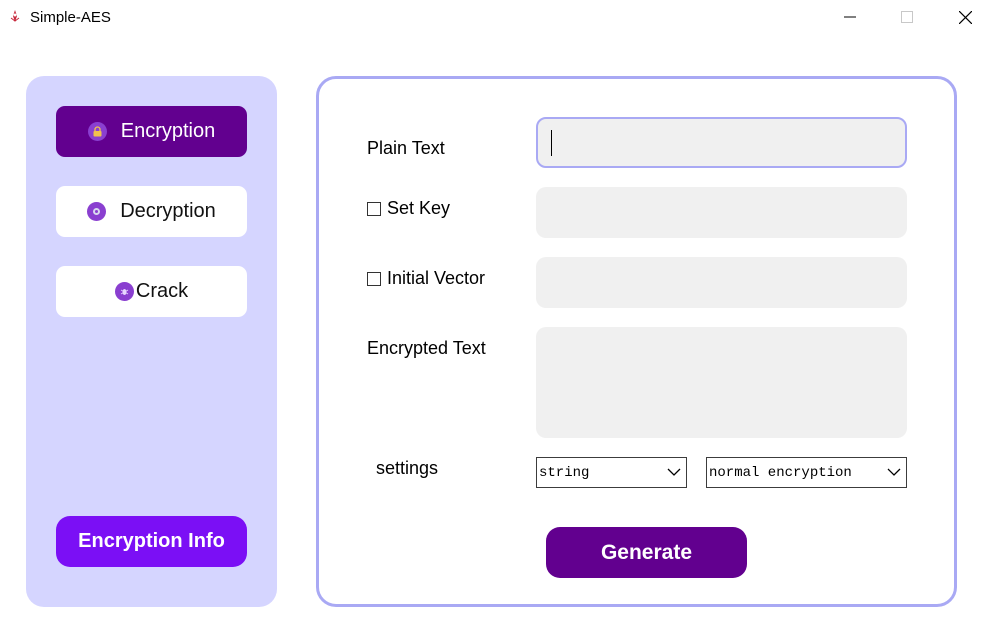 Image resolution: width=995 pixels, height=636 pixels. I want to click on unlock-icon, so click(97, 211).